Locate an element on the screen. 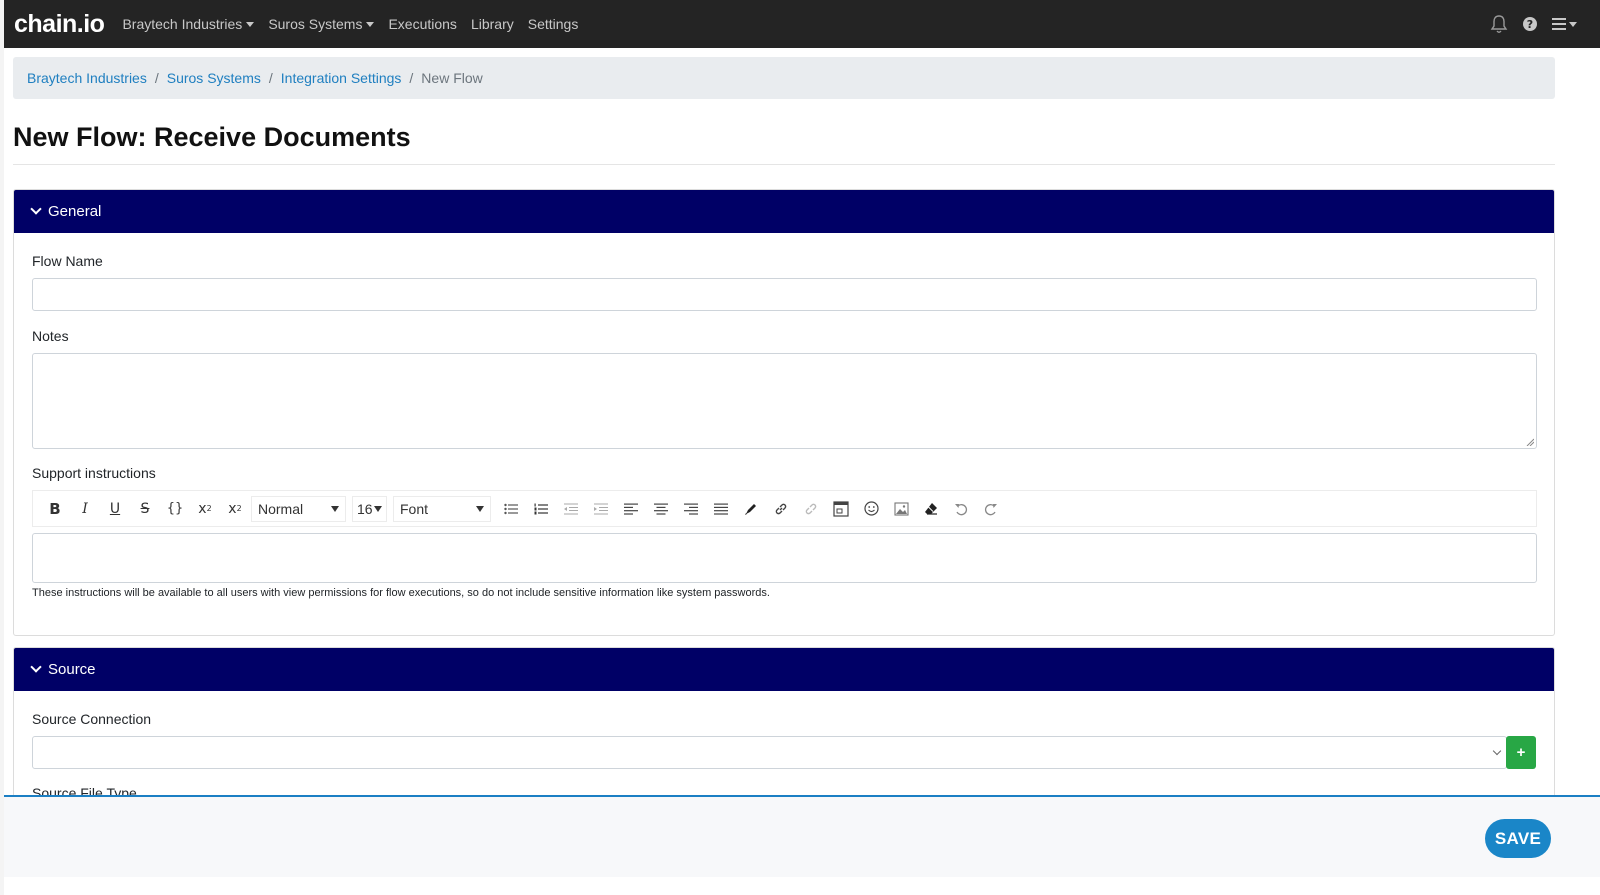  source-connection-select is located at coordinates (769, 752).